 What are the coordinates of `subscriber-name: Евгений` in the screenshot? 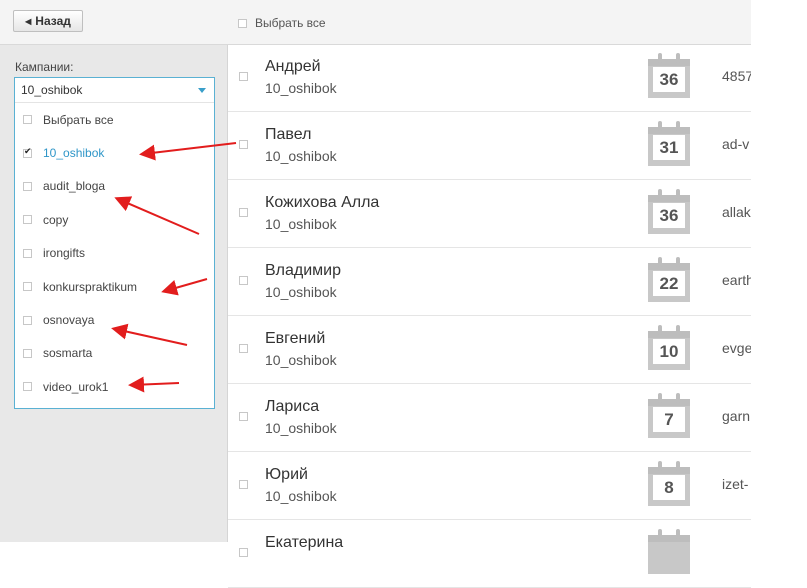 It's located at (295, 338).